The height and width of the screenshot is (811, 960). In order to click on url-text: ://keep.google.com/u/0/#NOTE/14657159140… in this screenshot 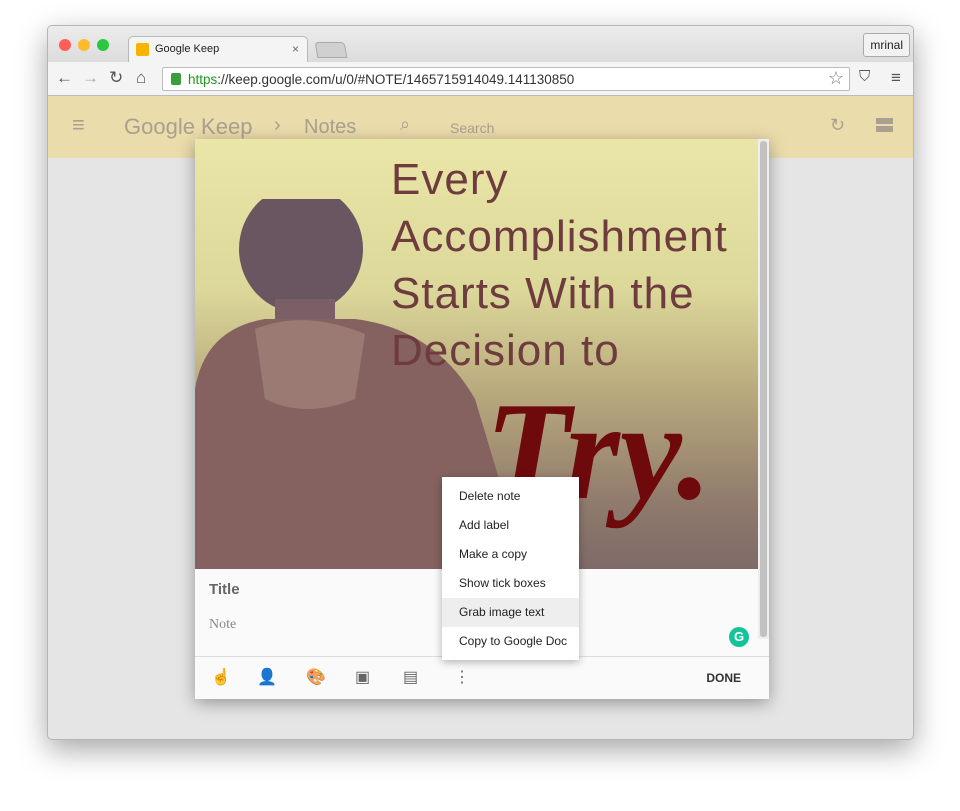, I will do `click(396, 79)`.